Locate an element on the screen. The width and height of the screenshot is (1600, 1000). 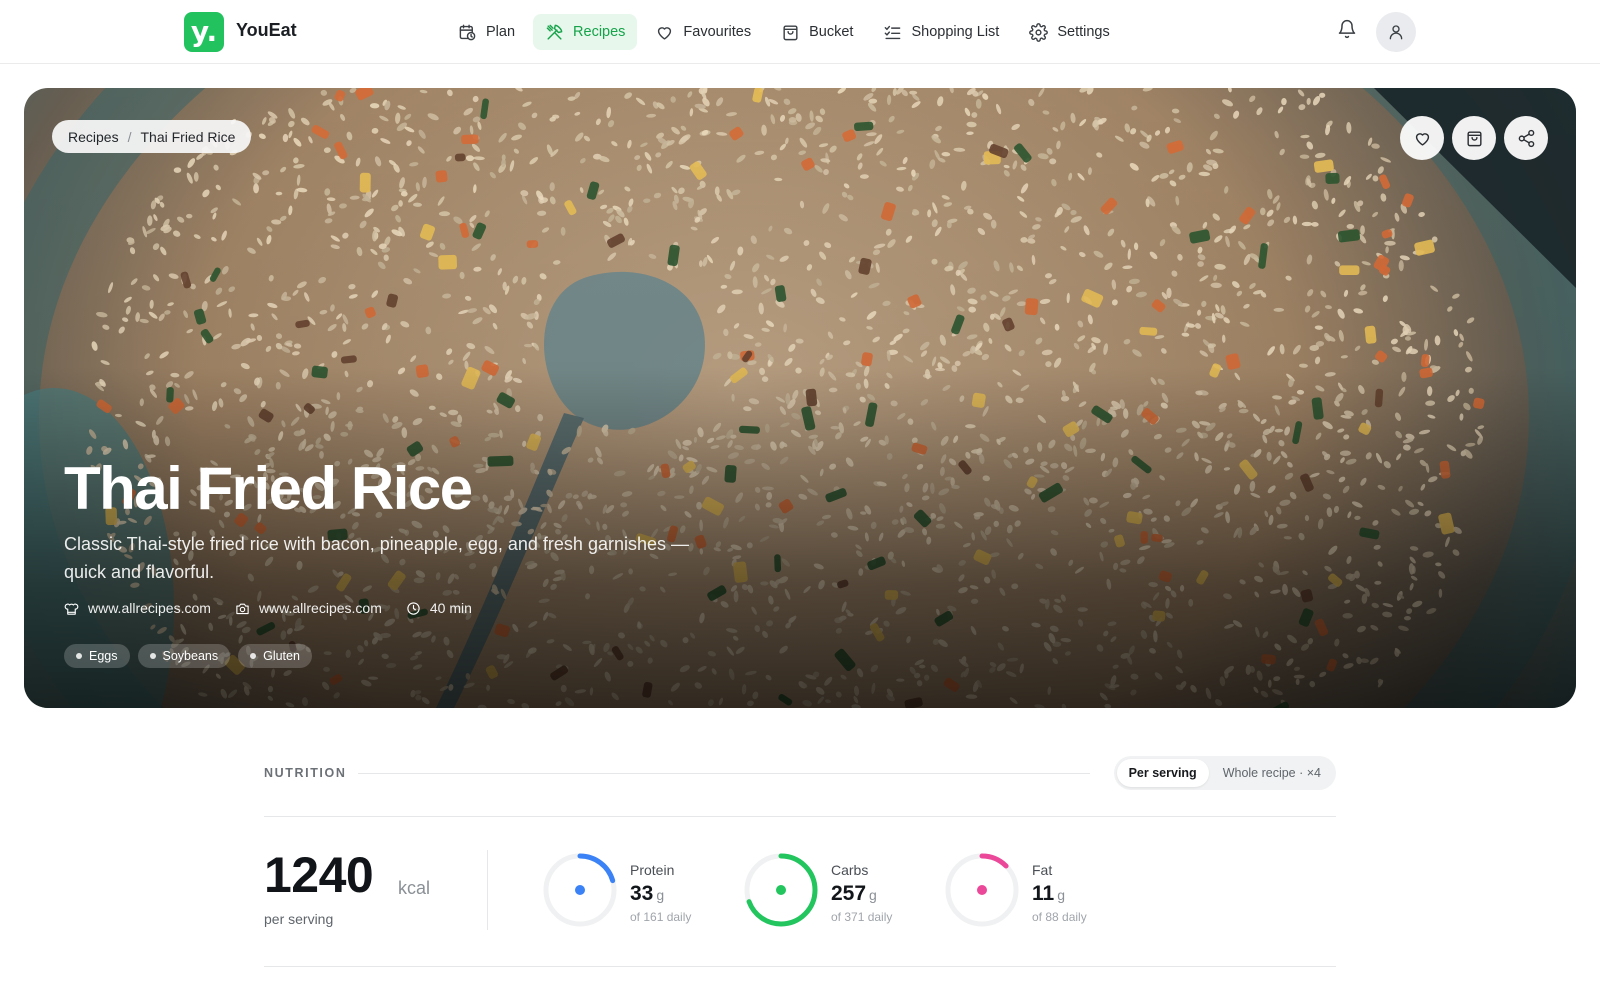
nav-item-settings: Settings is located at coordinates (1069, 32).